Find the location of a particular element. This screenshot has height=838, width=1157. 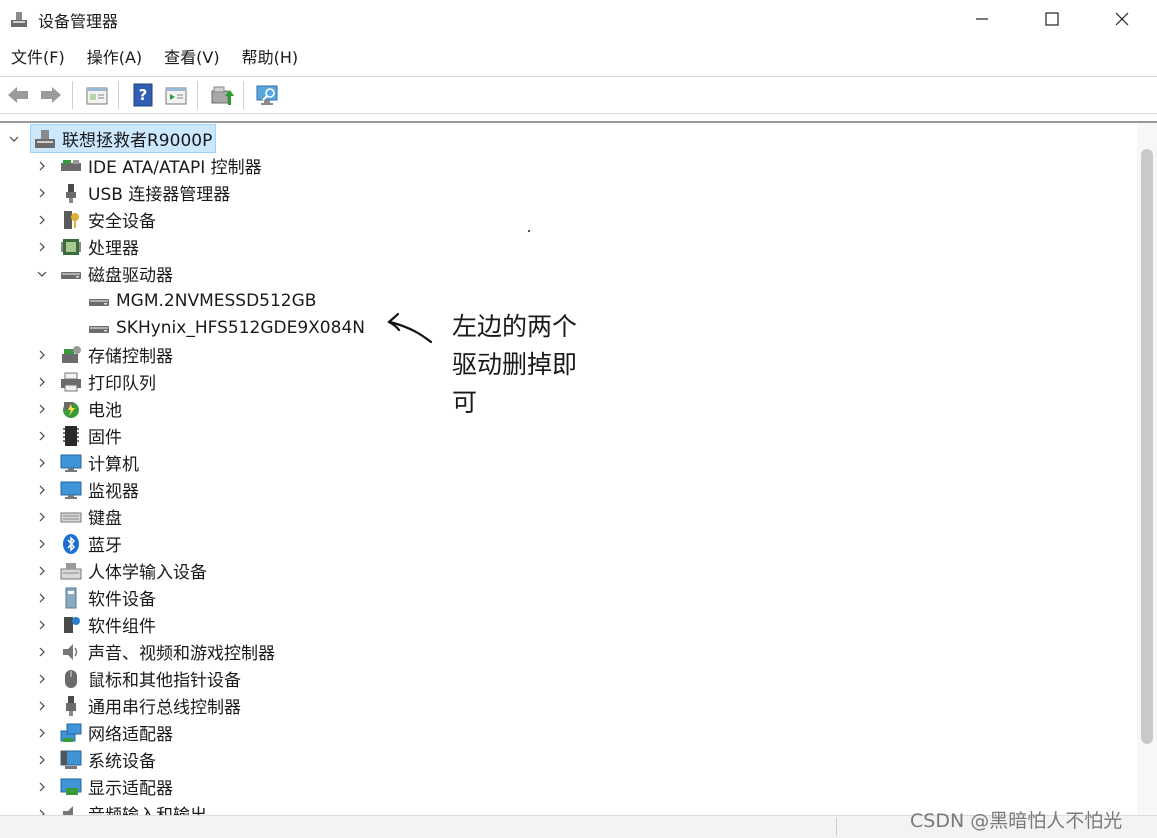

annotation-arrow-icon is located at coordinates (410, 328).